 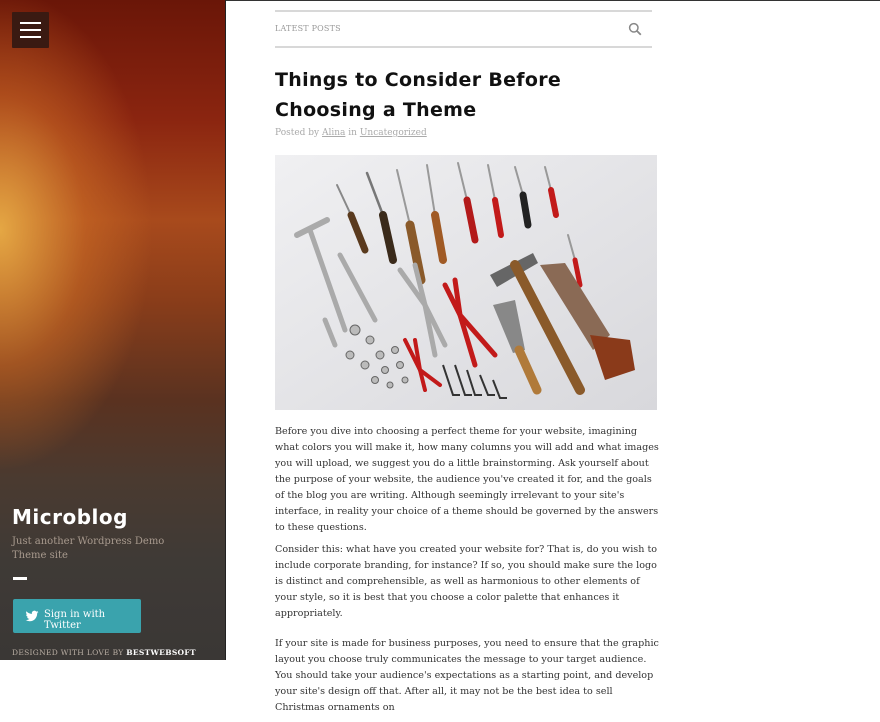 I want to click on footer-credit: DESIGNED WITH LOVE BY BESTWEBSOFT, so click(x=104, y=652).